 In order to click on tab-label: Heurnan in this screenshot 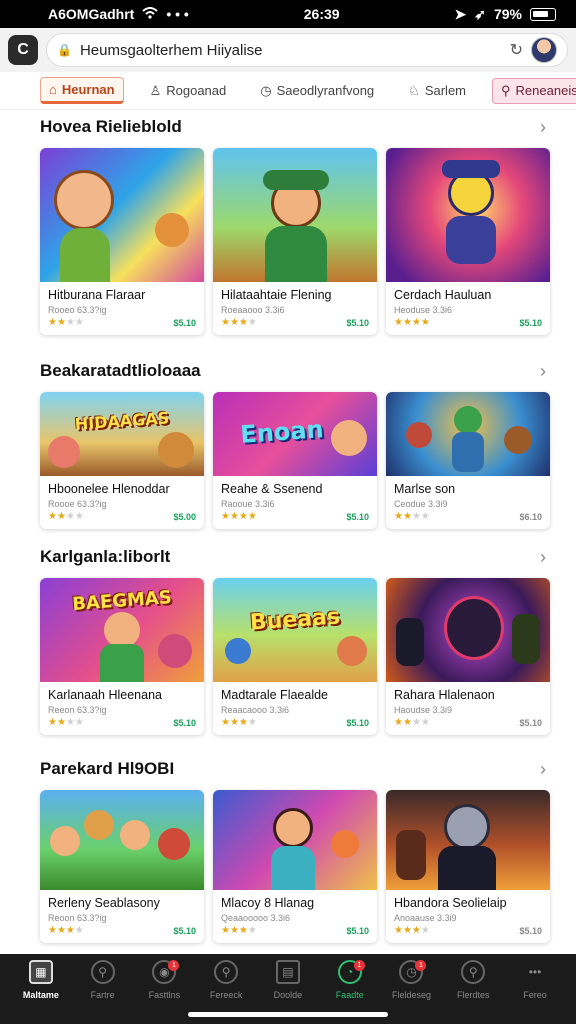, I will do `click(88, 89)`.